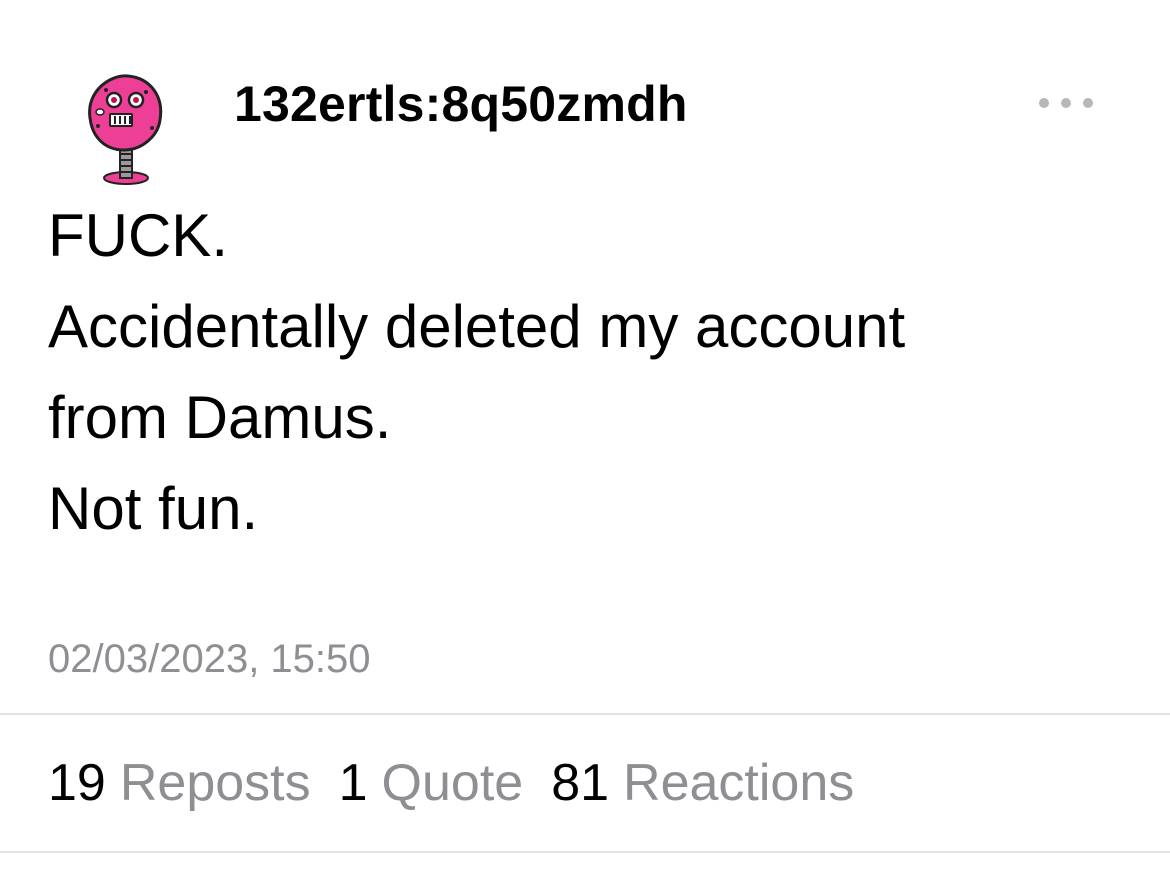 The image size is (1170, 879). I want to click on author-username: 132ertls:8q50zmdh, so click(461, 104).